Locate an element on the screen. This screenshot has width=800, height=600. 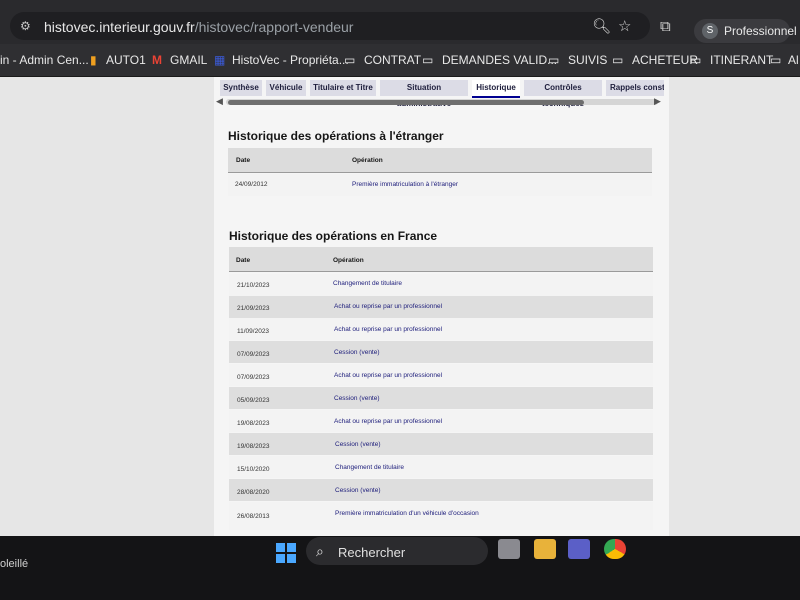
france-history-title: Historique des opérations en France is located at coordinates (333, 236).